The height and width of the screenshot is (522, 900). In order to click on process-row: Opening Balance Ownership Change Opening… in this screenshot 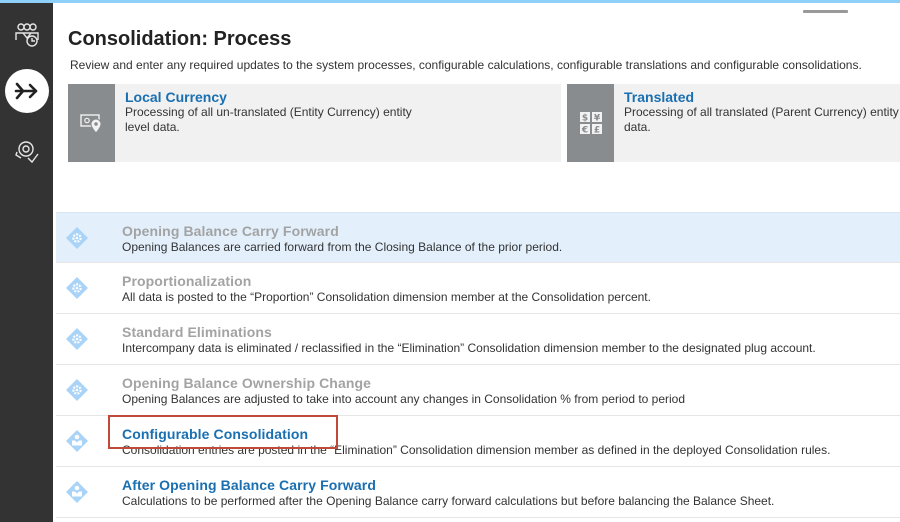, I will do `click(478, 390)`.